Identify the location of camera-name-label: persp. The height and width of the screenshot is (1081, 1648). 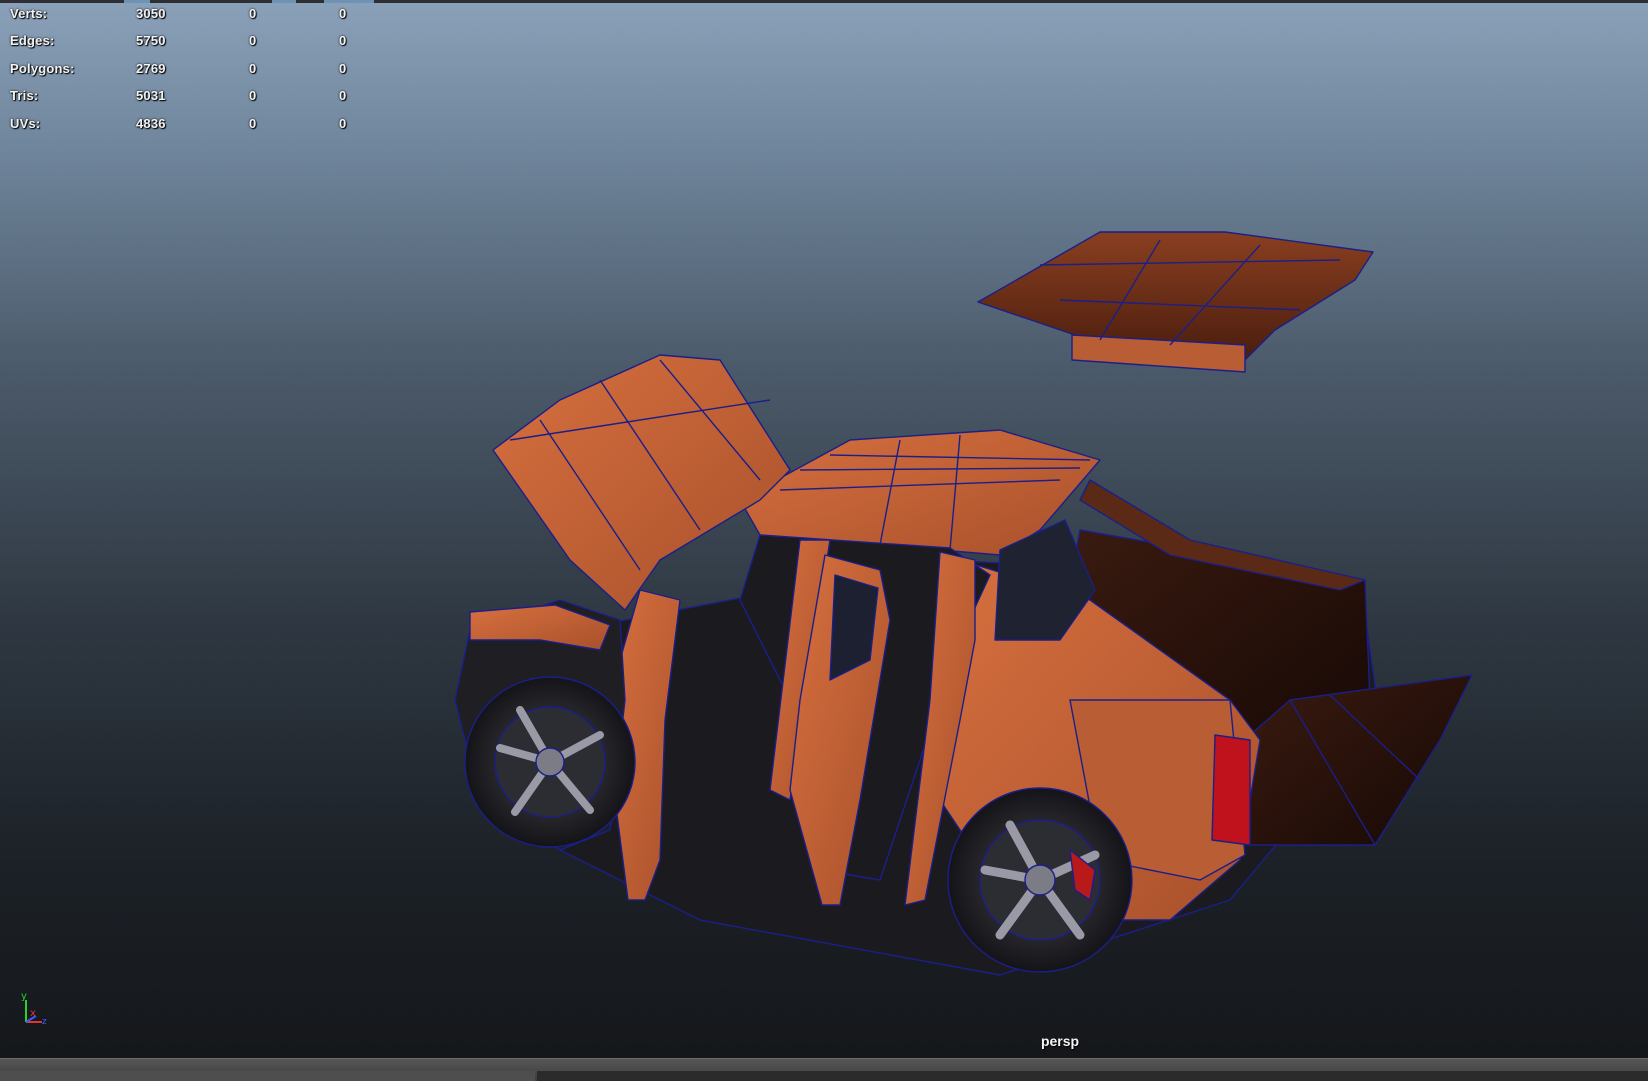
(824, 1041).